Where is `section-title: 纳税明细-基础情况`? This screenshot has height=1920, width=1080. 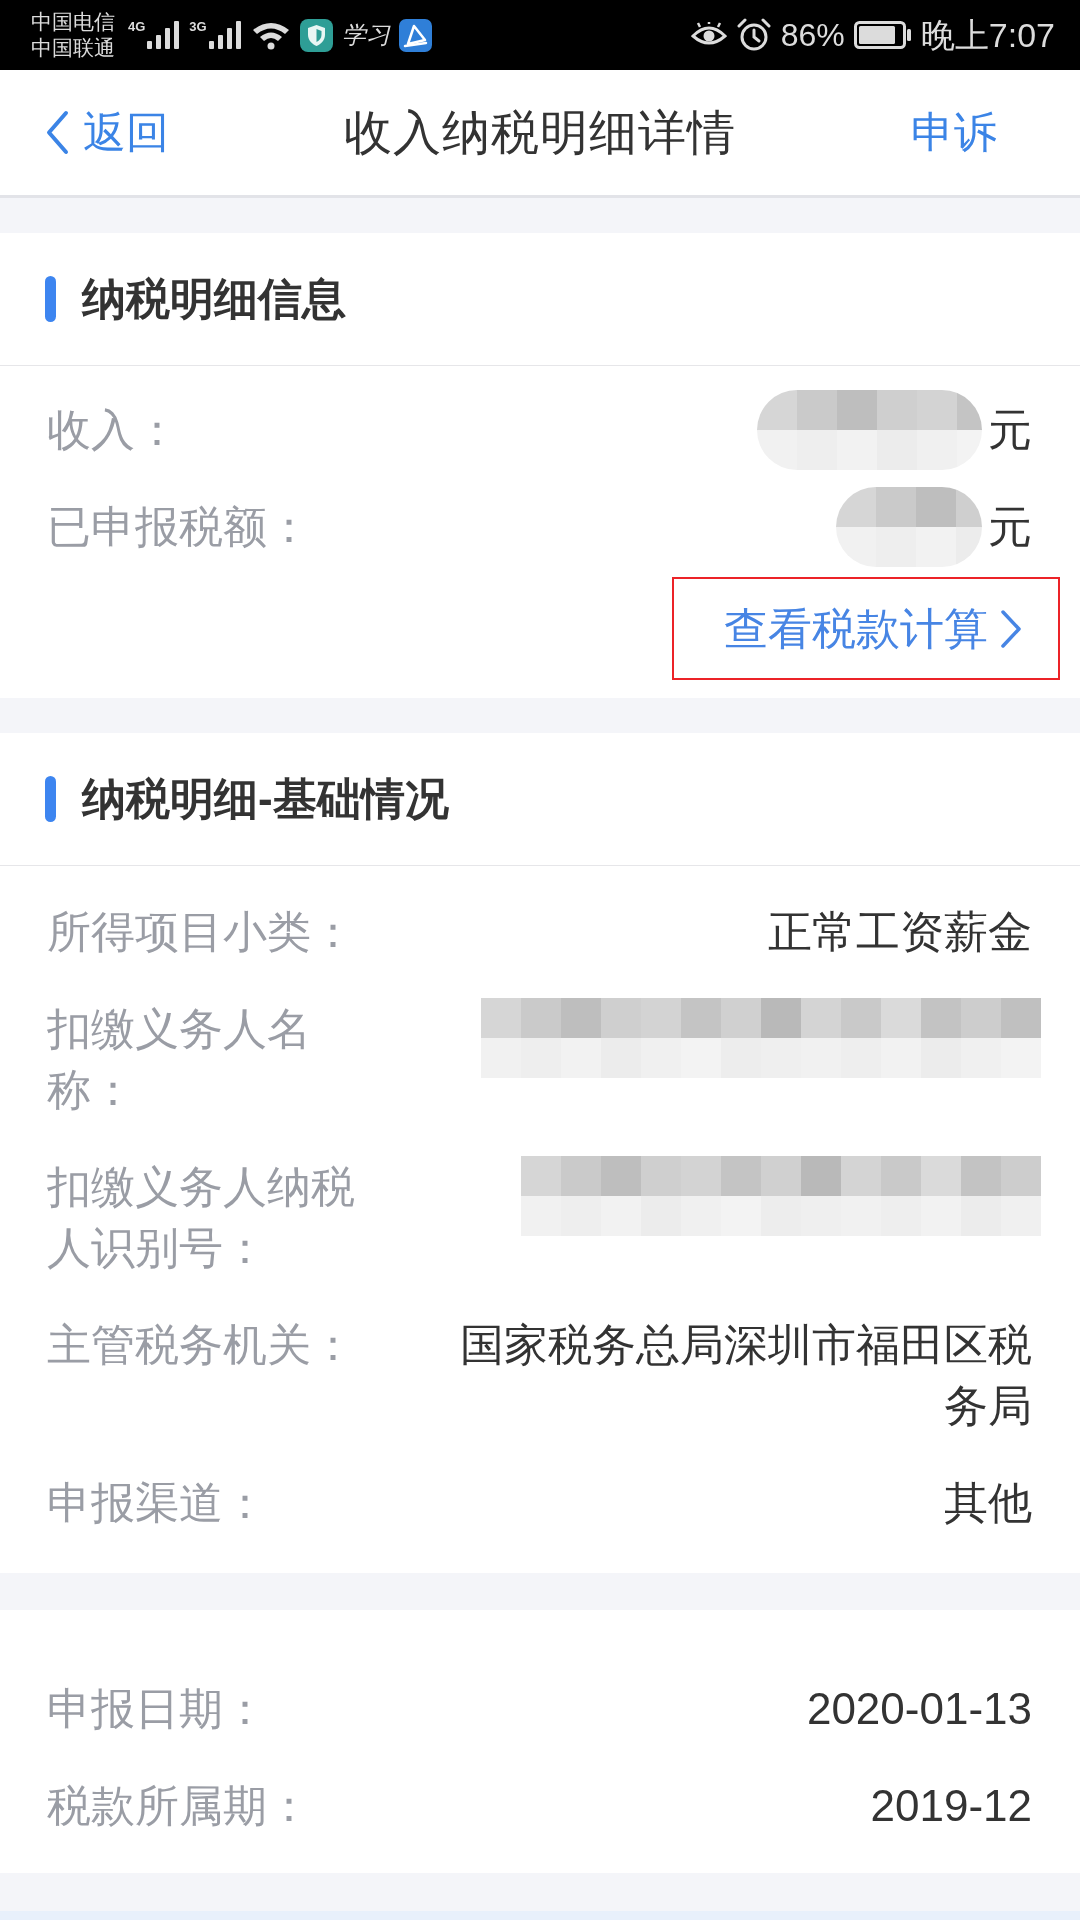
section-title: 纳税明细-基础情况 is located at coordinates (265, 798).